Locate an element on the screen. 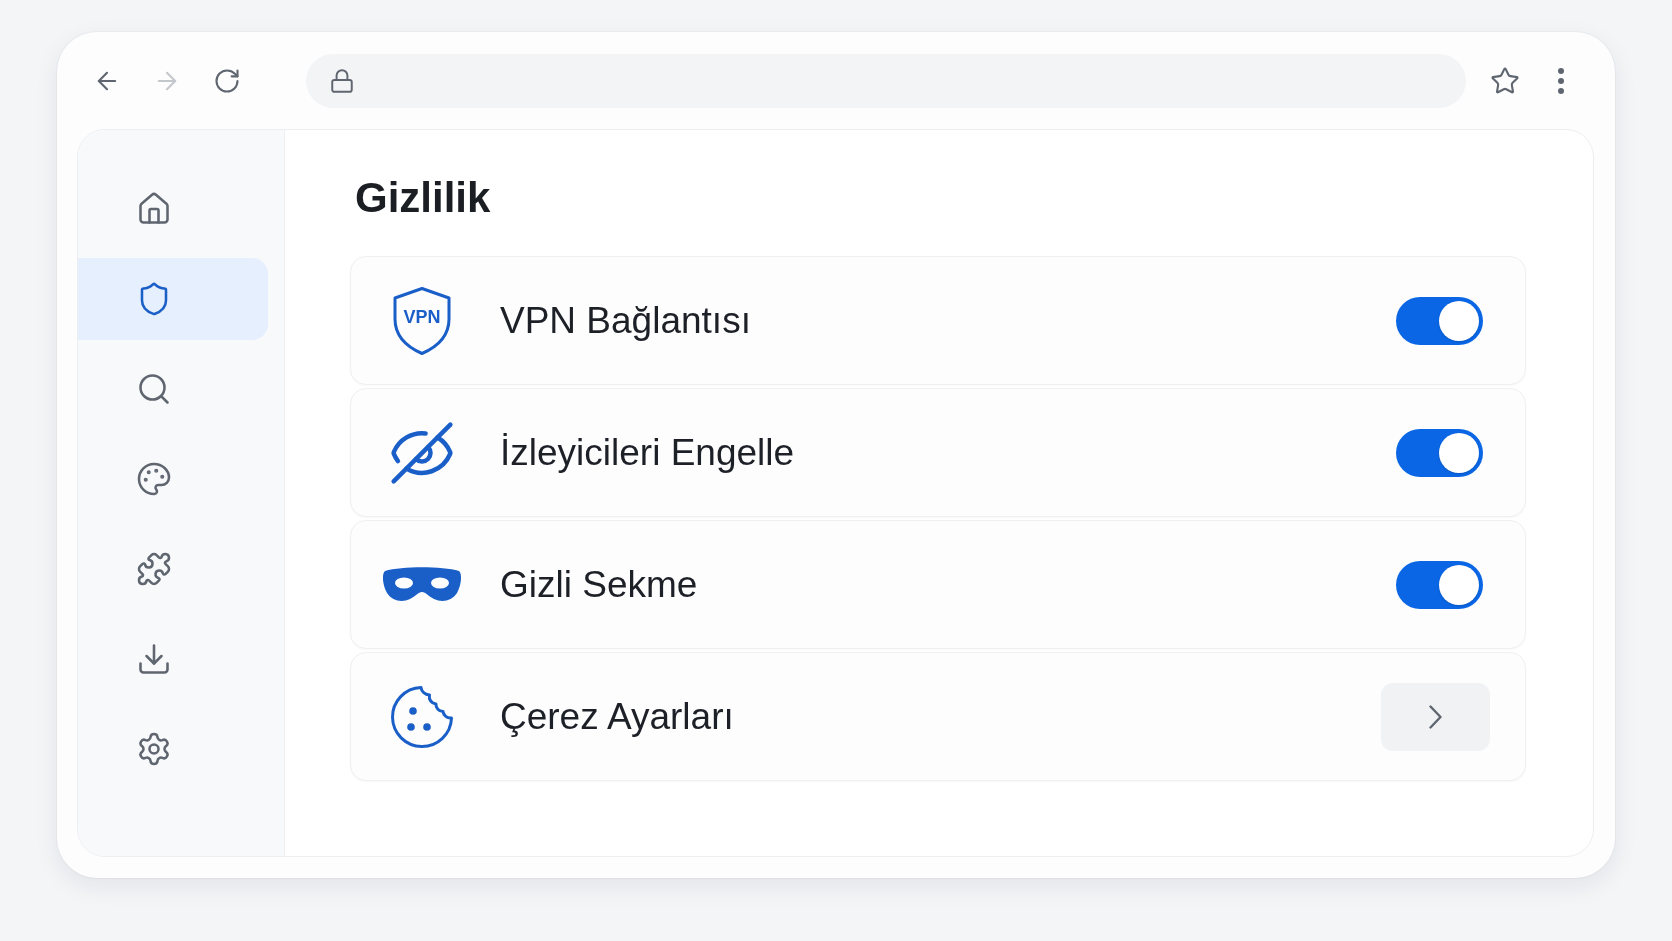 The image size is (1672, 941). puzzle-icon is located at coordinates (154, 569).